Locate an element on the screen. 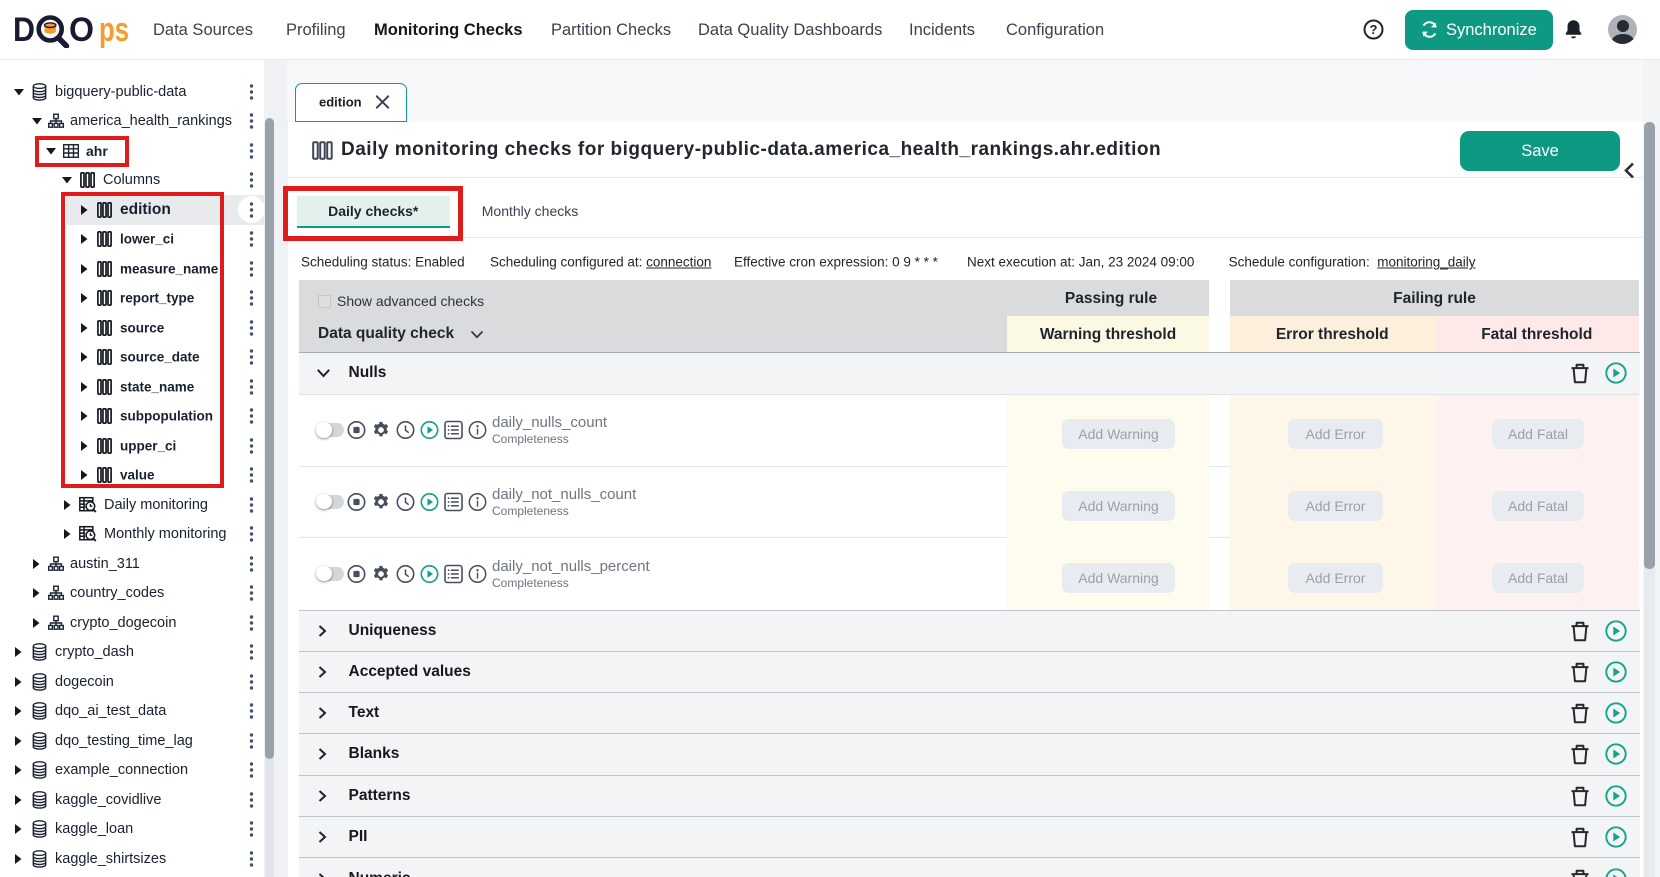  svg-text: O is located at coordinates (81, 30).